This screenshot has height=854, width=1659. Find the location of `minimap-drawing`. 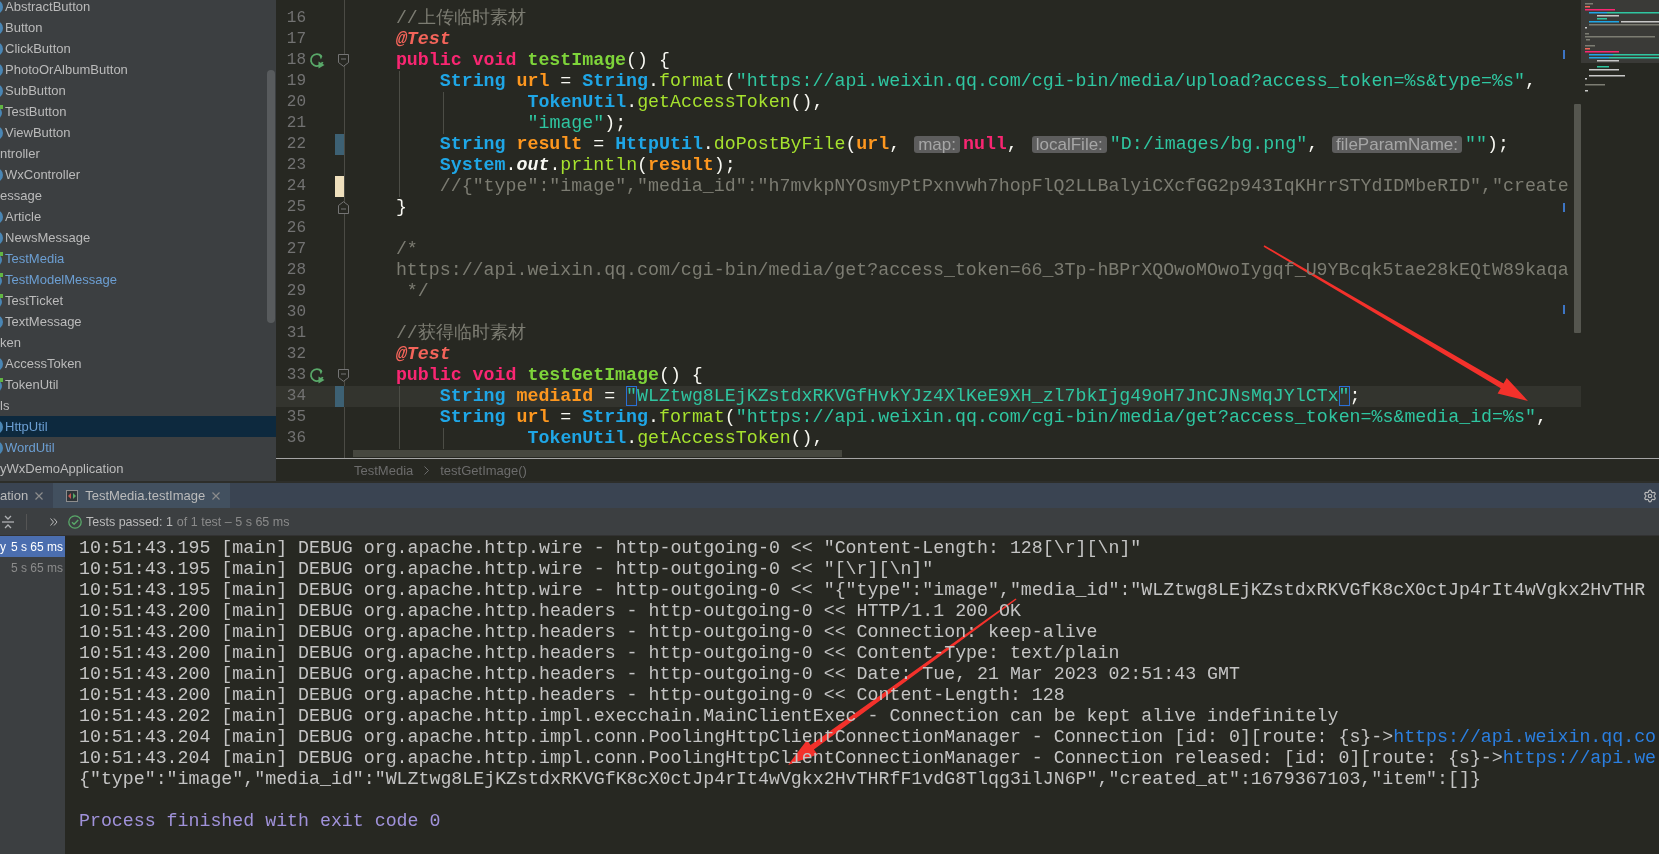

minimap-drawing is located at coordinates (1620, 47).